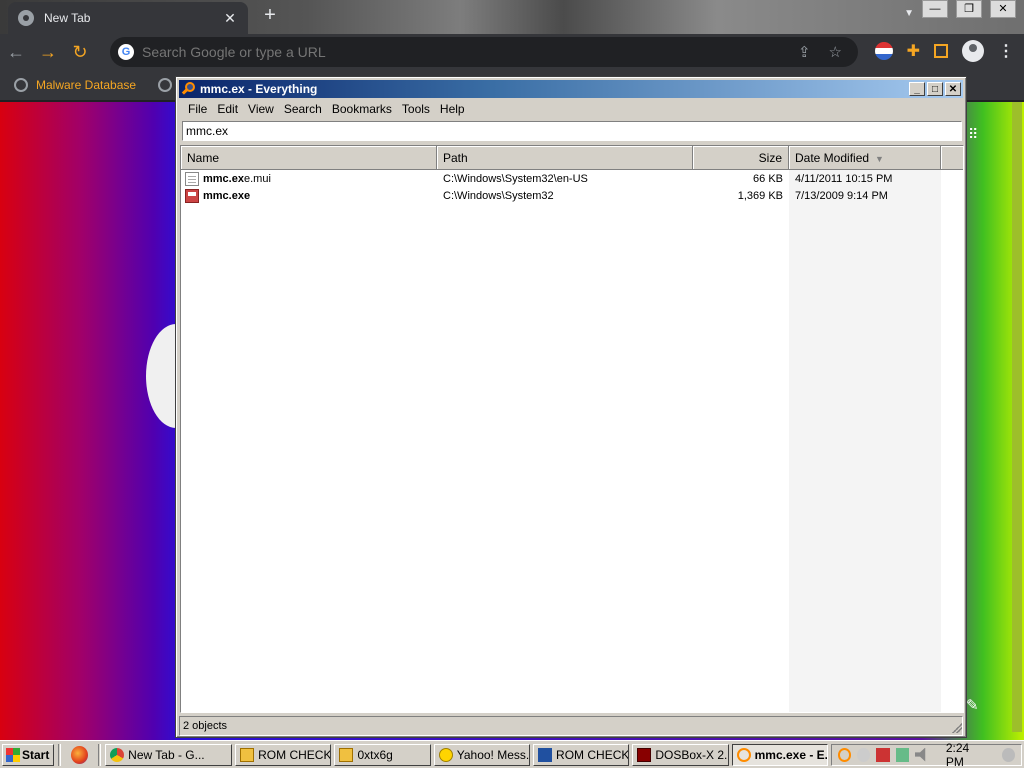 Image resolution: width=1024 pixels, height=768 pixels. Describe the element at coordinates (913, 51) in the screenshot. I see `extensions-puzzle-icon: ✚` at that location.